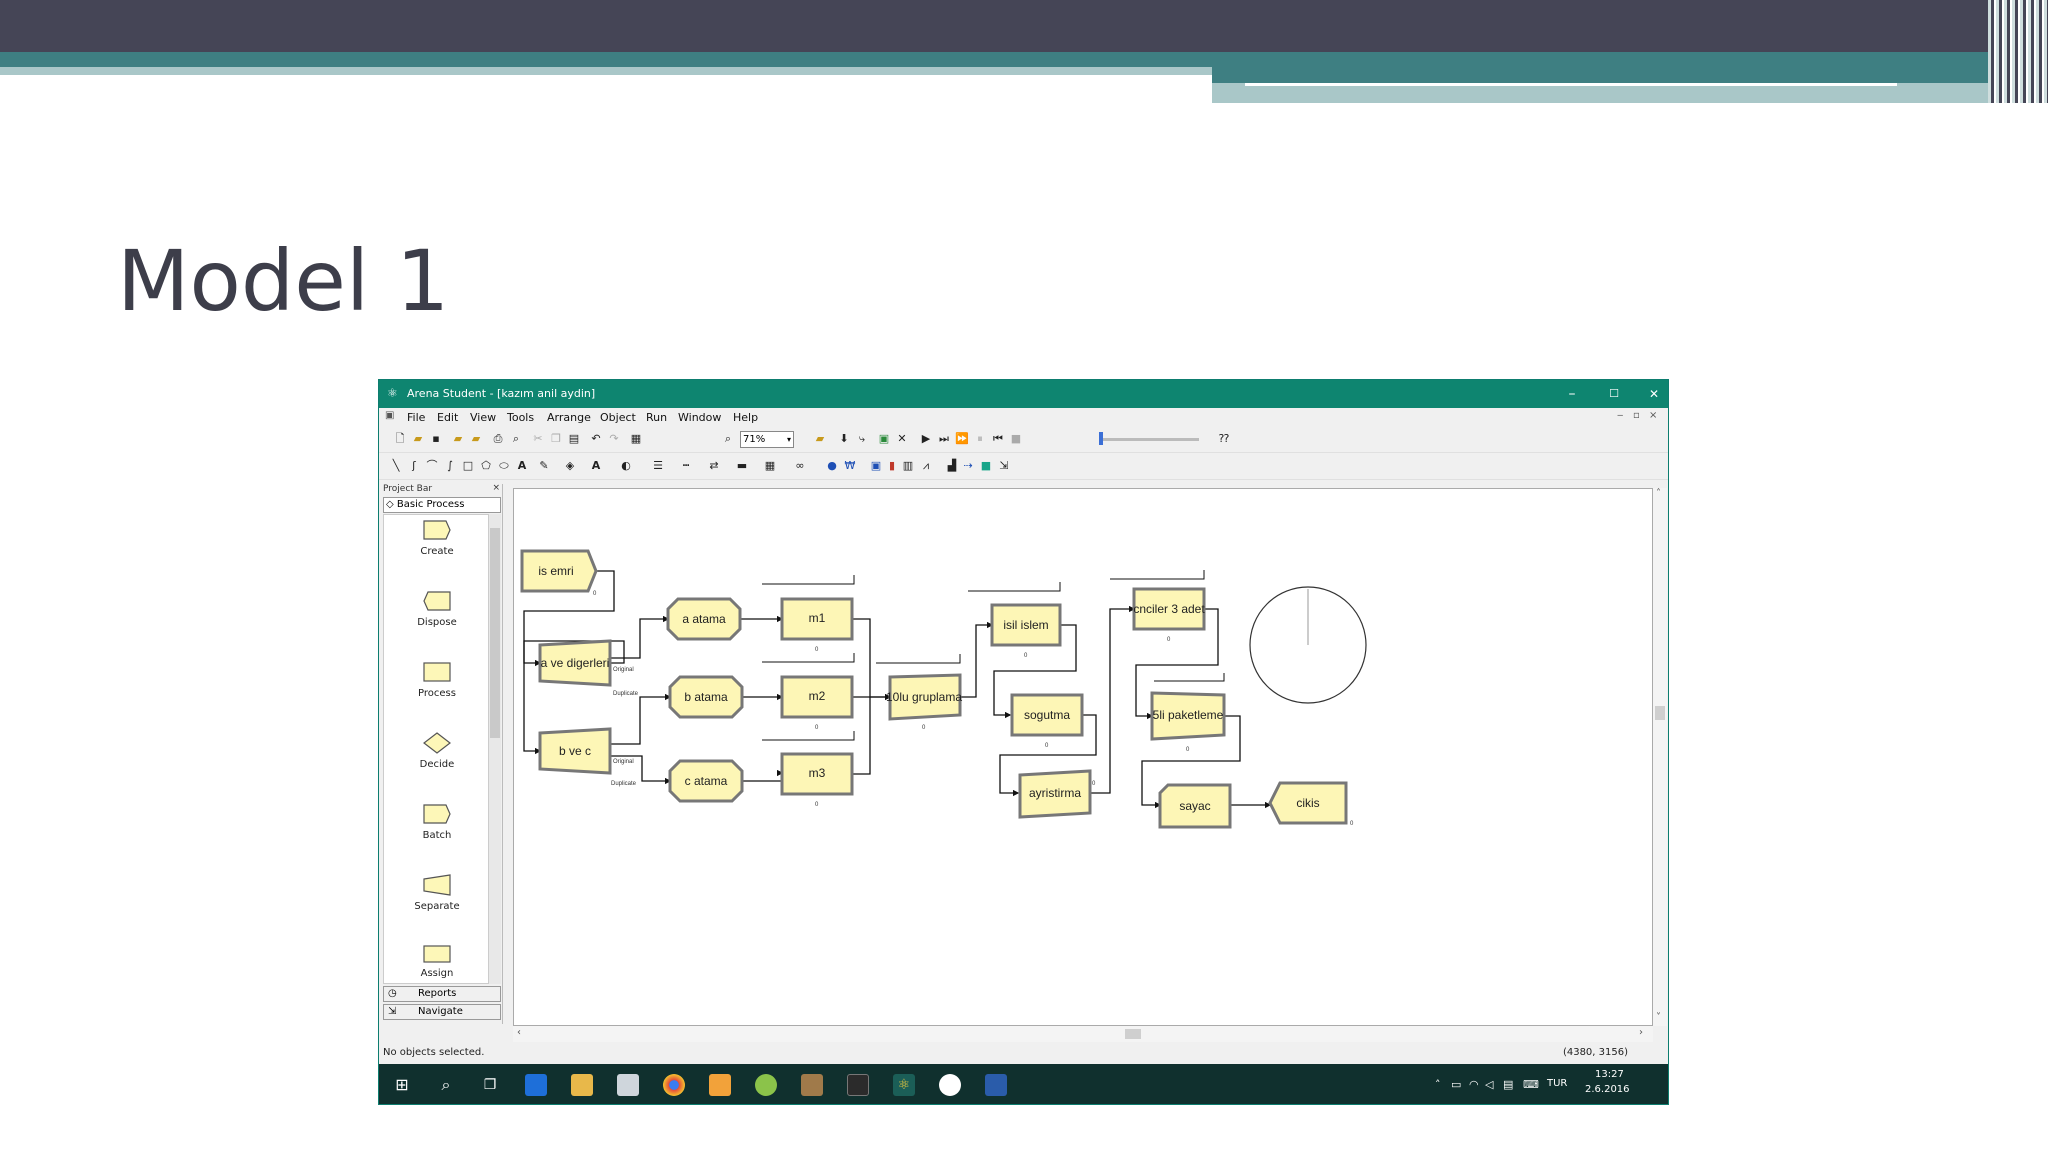 The image size is (2048, 1152). I want to click on arrow-style-icon: ⇄, so click(714, 466).